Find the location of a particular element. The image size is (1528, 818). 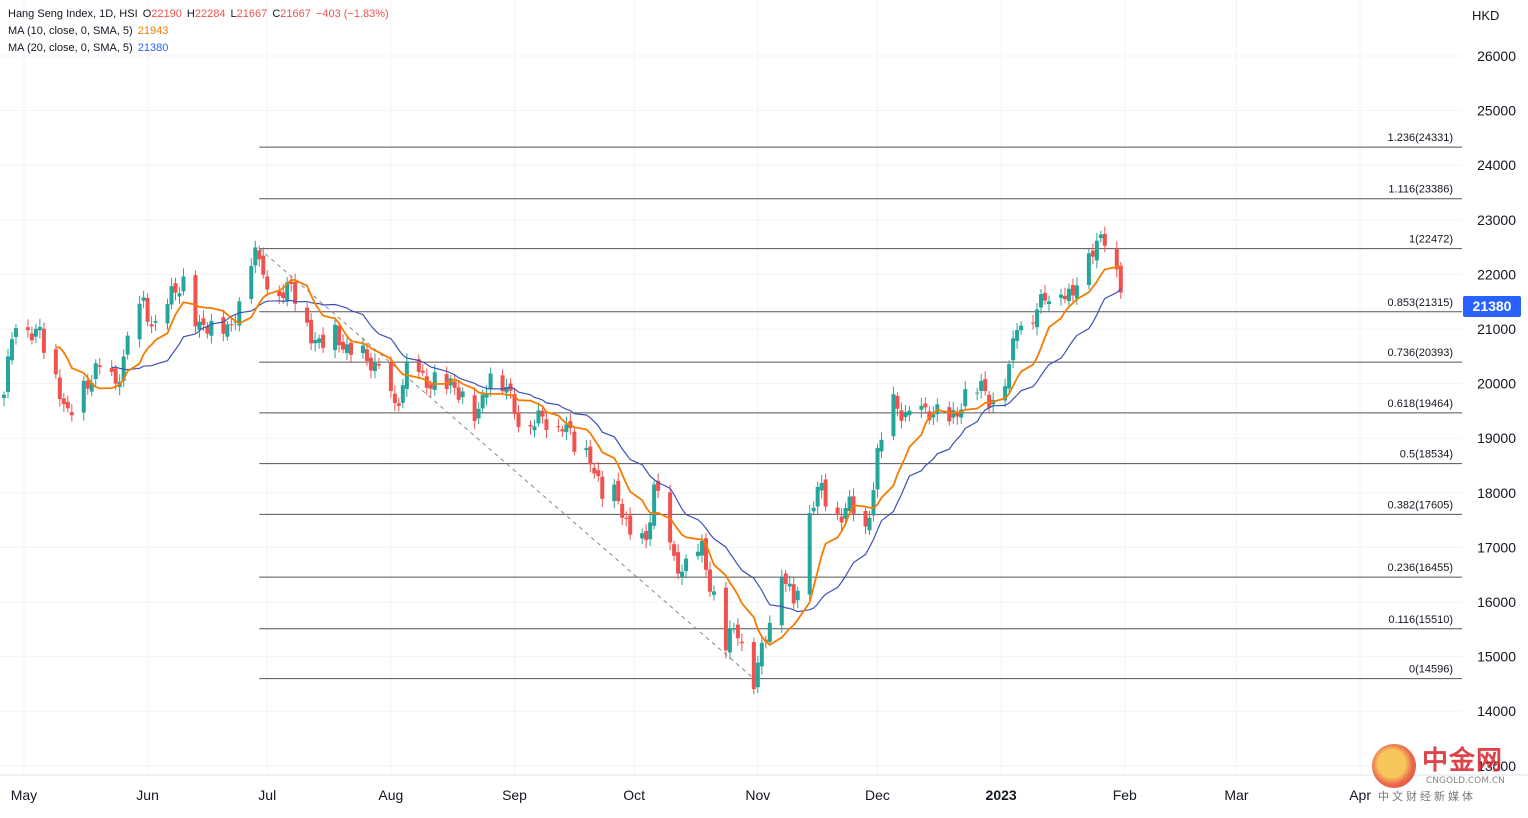

x-tick-label: Nov is located at coordinates (757, 795).